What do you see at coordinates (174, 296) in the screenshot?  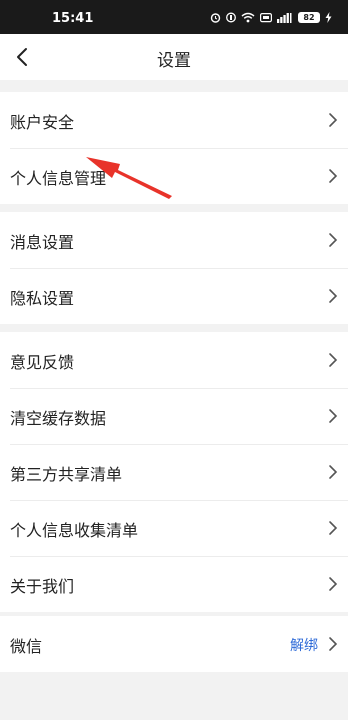 I see `row-privacy-settings: 隐私设置` at bounding box center [174, 296].